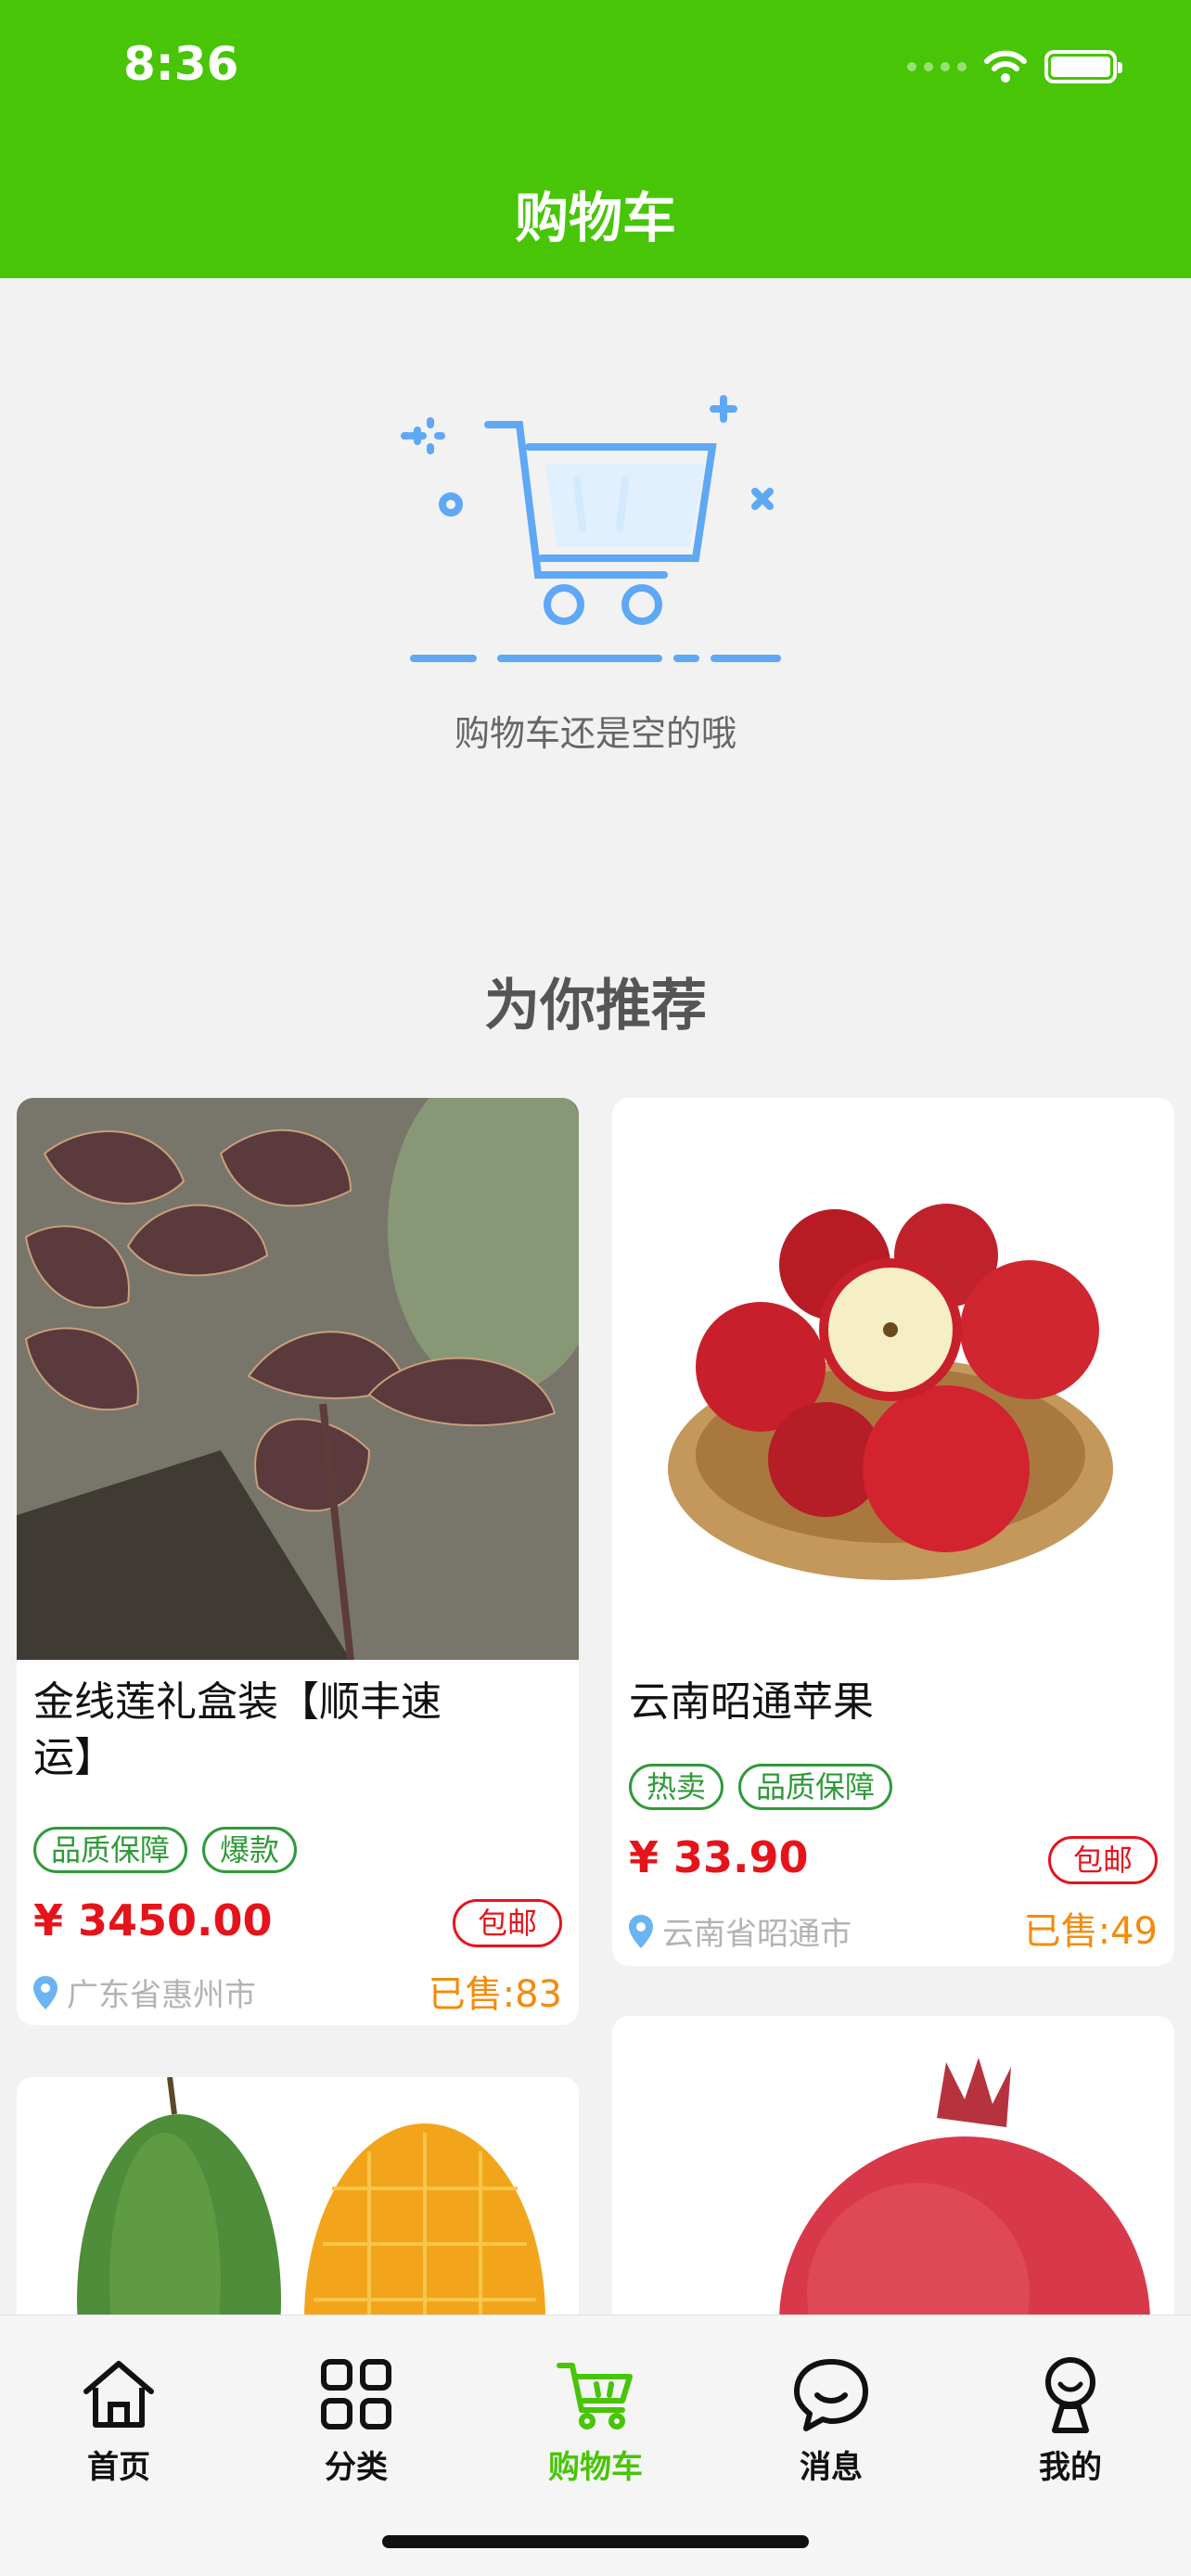 Image resolution: width=1191 pixels, height=2576 pixels. What do you see at coordinates (595, 733) in the screenshot?
I see `empty-cart-message: 购物车还是空的哦` at bounding box center [595, 733].